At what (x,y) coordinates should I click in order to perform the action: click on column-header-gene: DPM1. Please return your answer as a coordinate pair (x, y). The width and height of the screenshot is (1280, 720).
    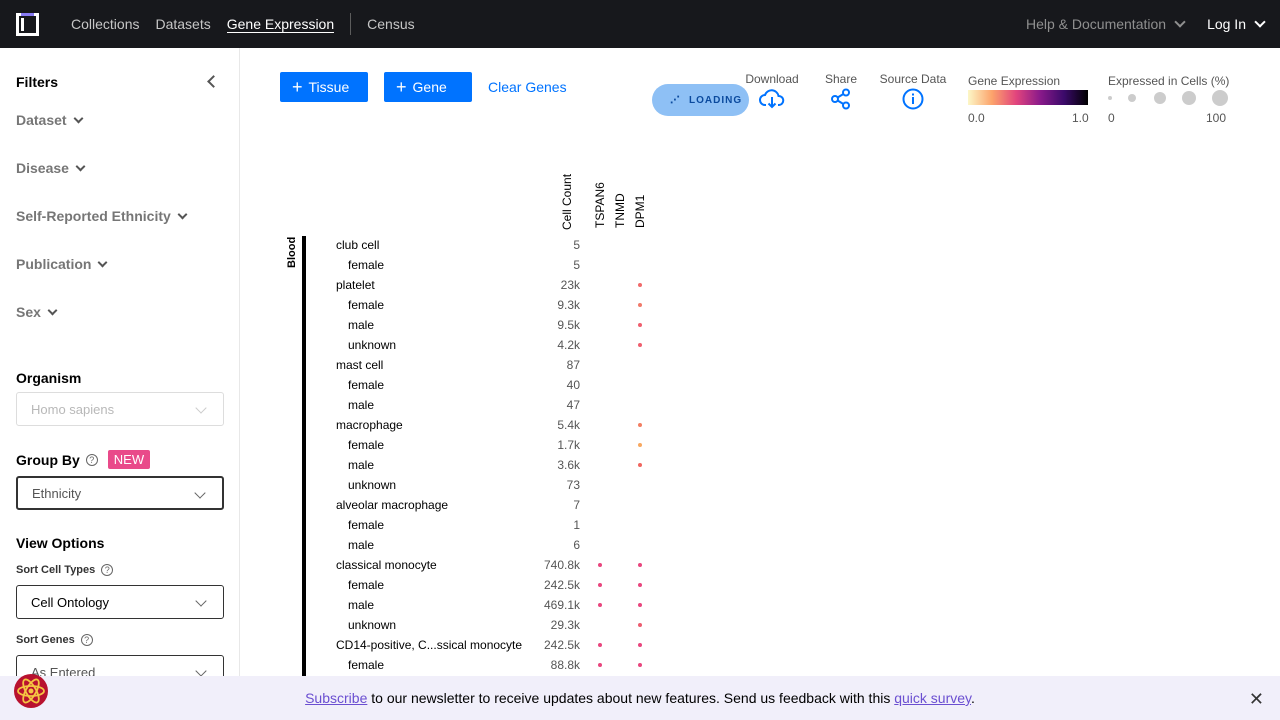
    Looking at the image, I should click on (640, 211).